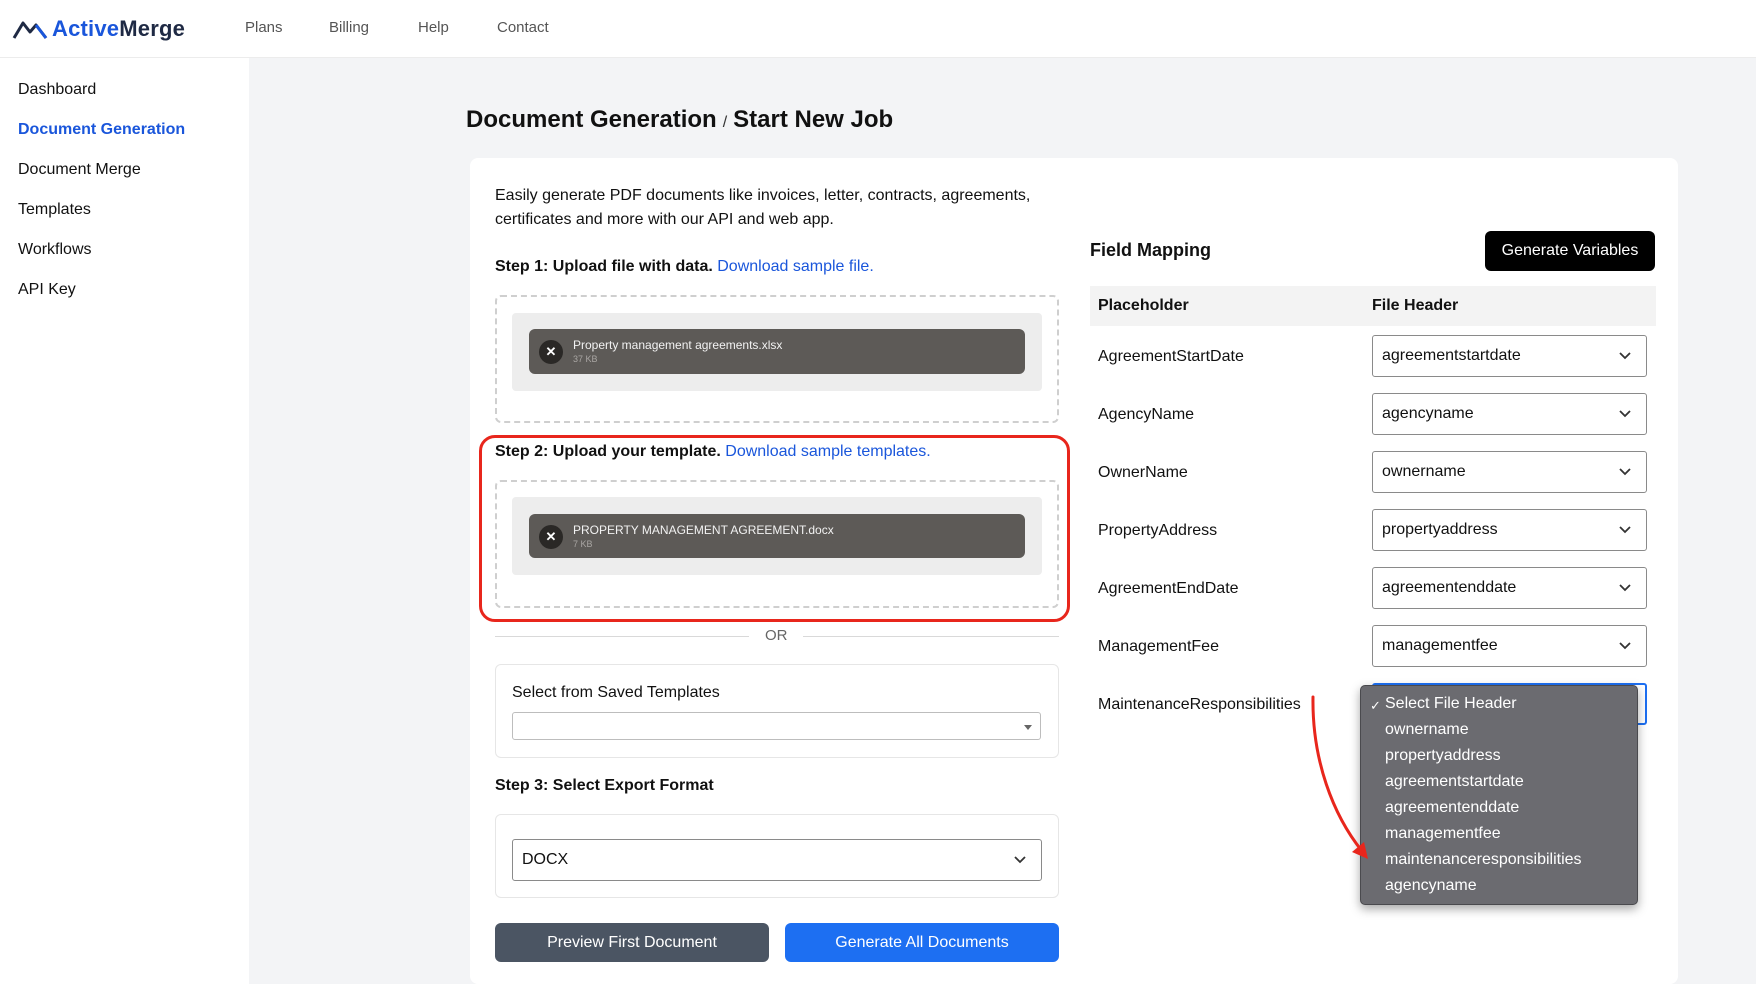  What do you see at coordinates (616, 692) in the screenshot?
I see `saved-templates-label: Select from Saved Templates` at bounding box center [616, 692].